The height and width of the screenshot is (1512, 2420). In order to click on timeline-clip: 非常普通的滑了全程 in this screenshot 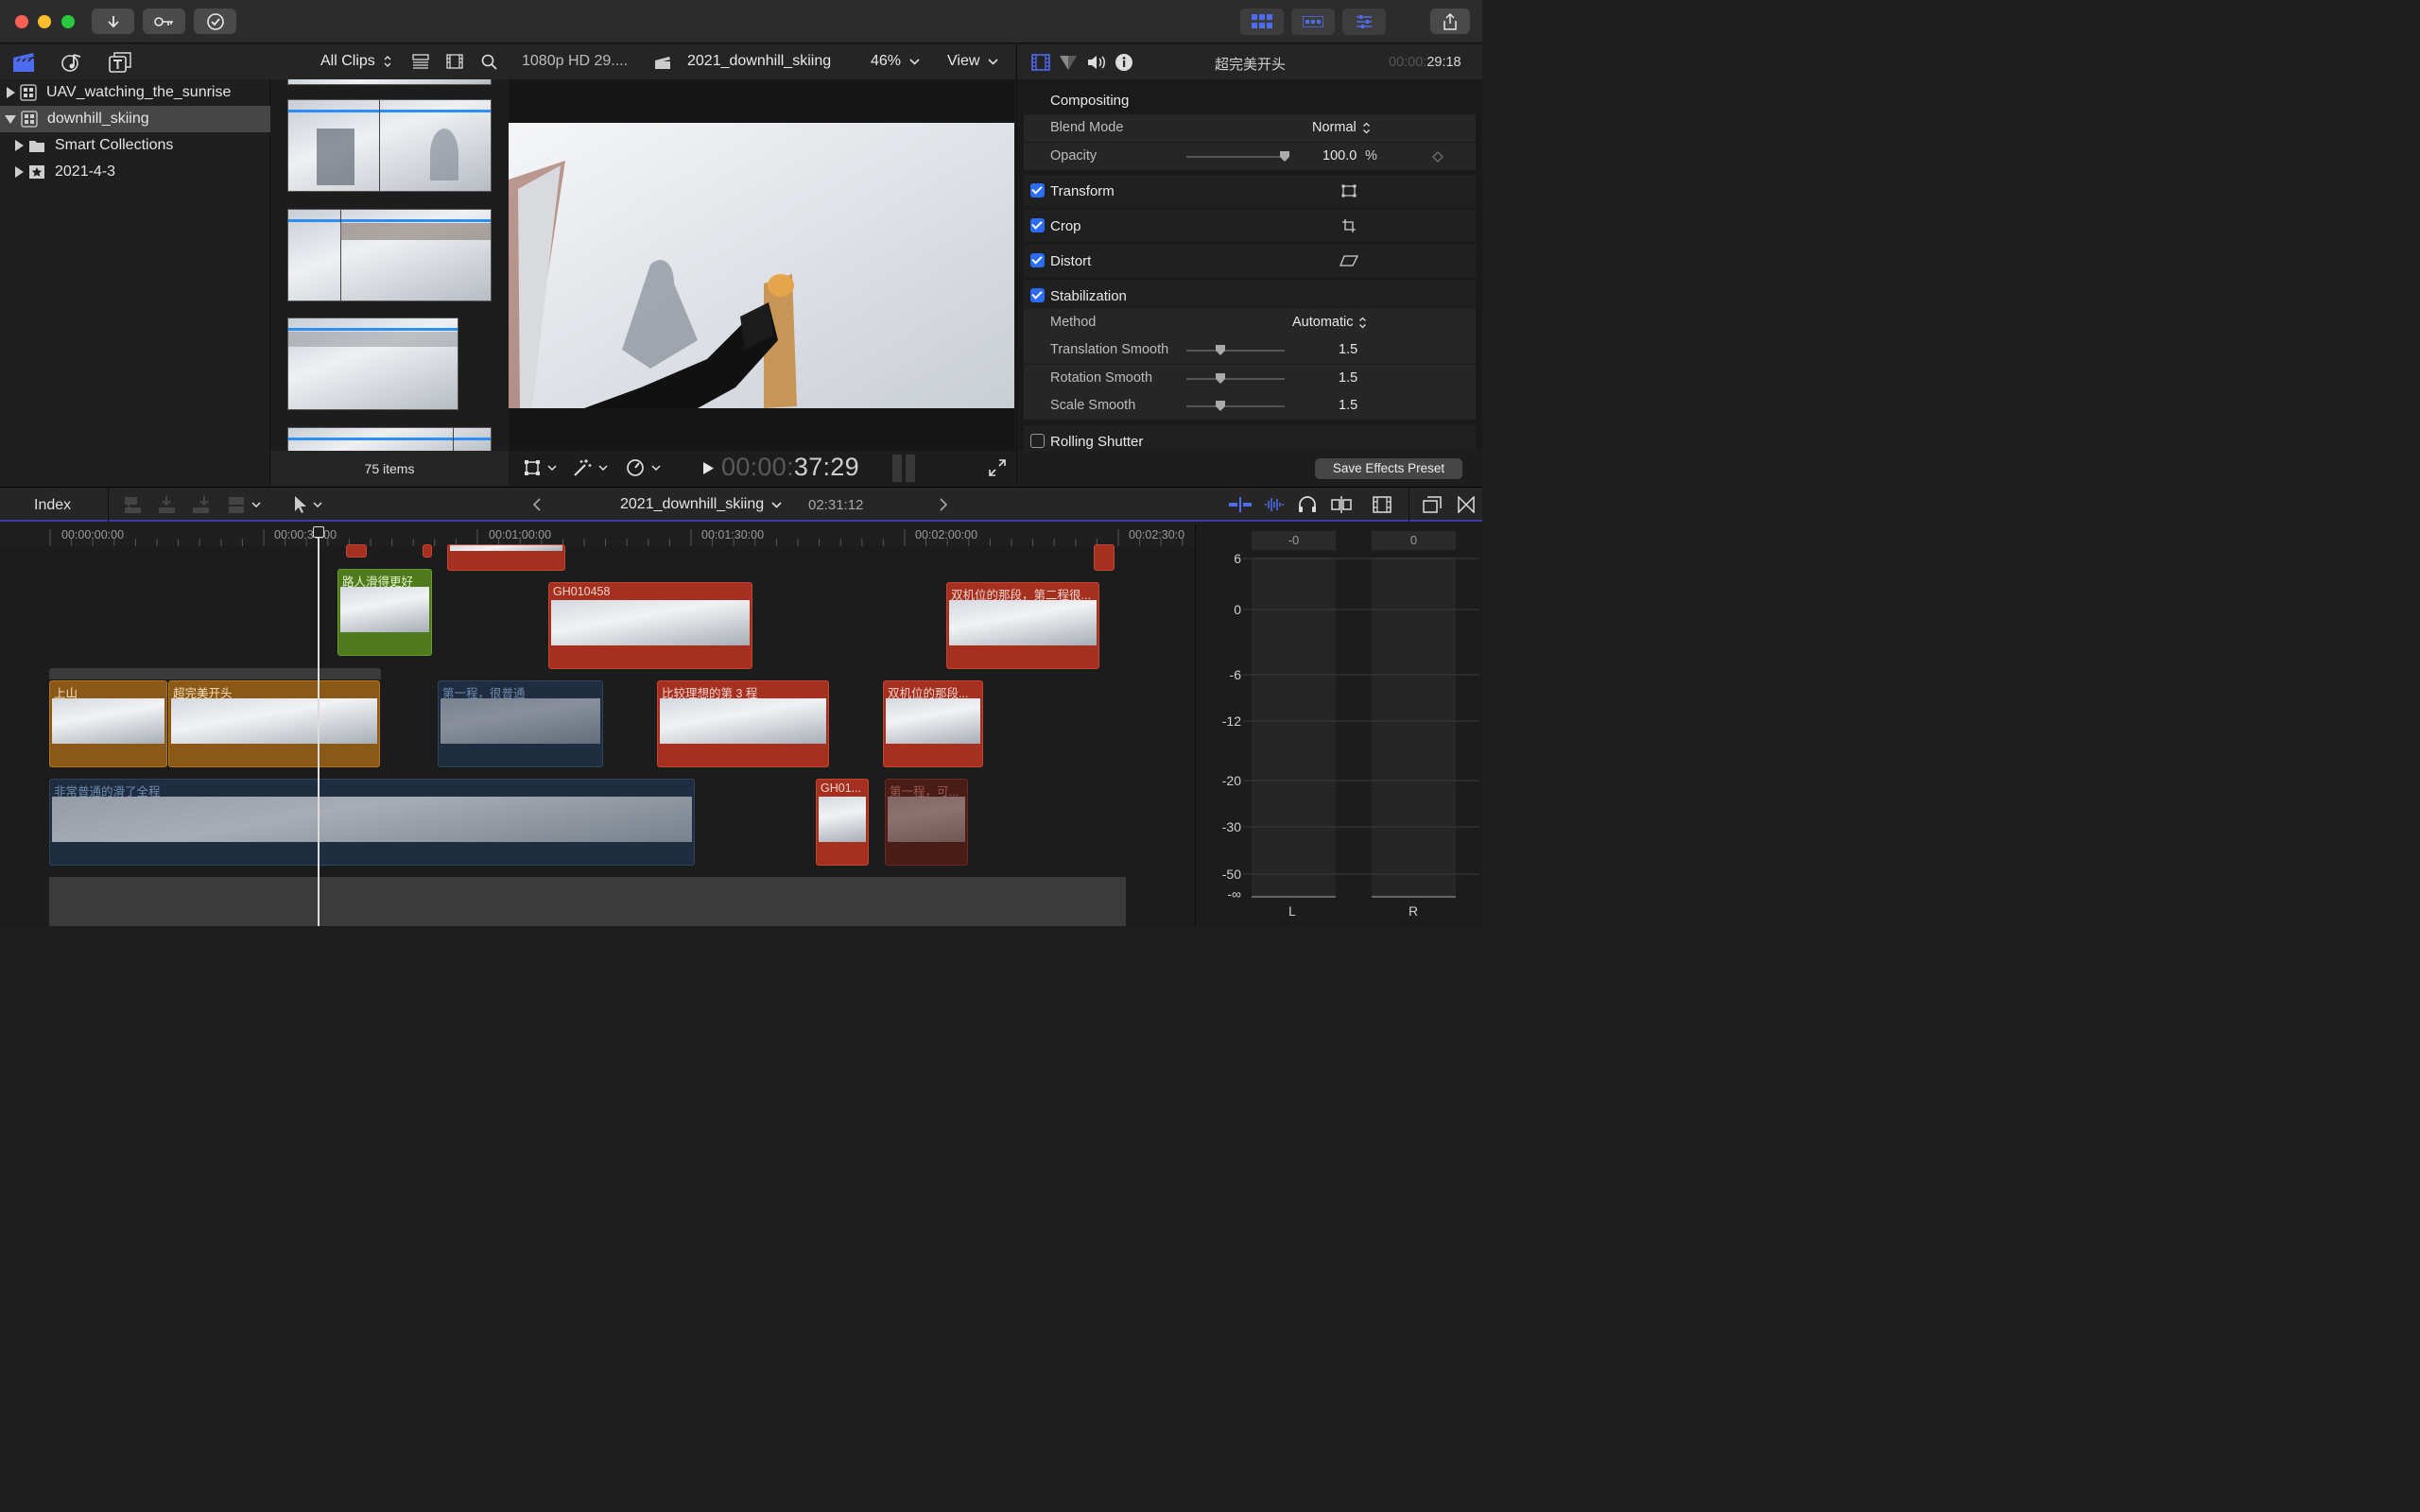, I will do `click(372, 822)`.